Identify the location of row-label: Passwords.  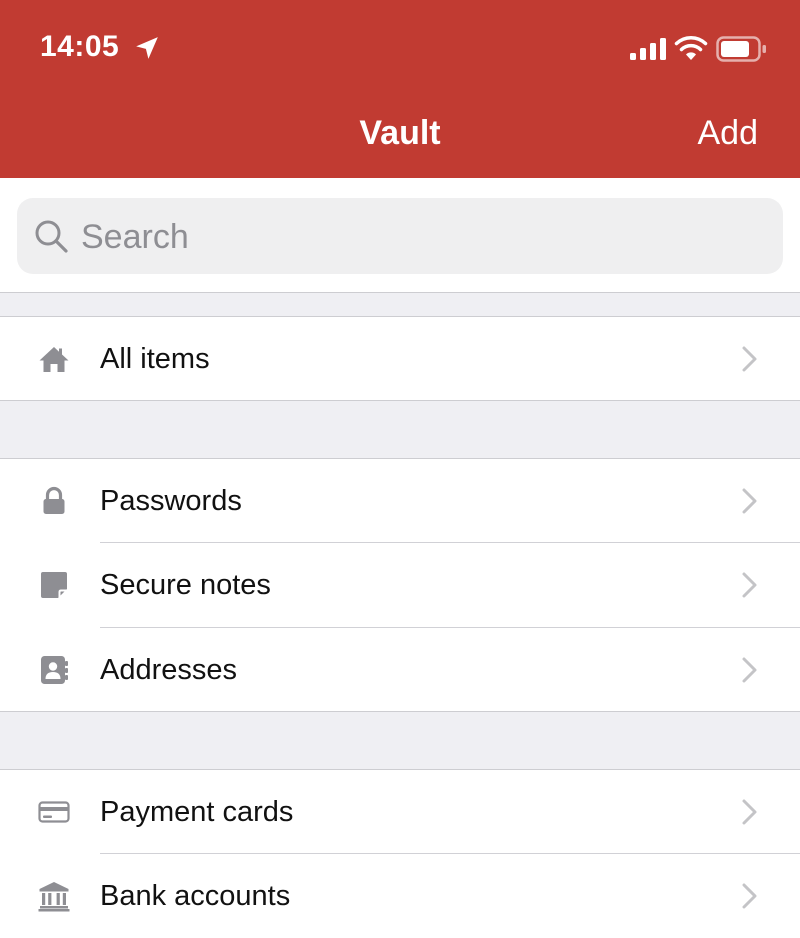
(171, 501).